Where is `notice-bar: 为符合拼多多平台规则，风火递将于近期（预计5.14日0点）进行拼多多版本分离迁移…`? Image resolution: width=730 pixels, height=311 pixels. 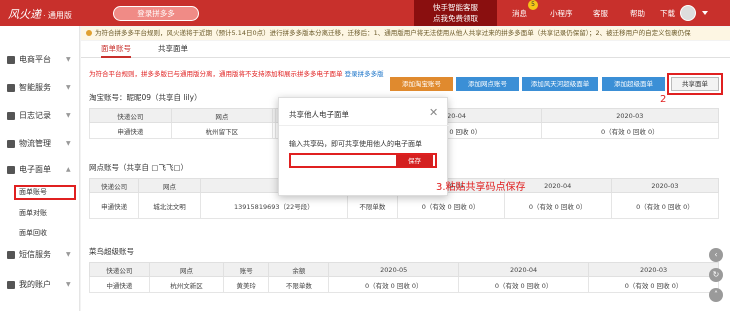 notice-bar: 为符合拼多多平台规则，风火递将于近期（预计5.14日0点）进行拼多多版本分离迁移… is located at coordinates (405, 33).